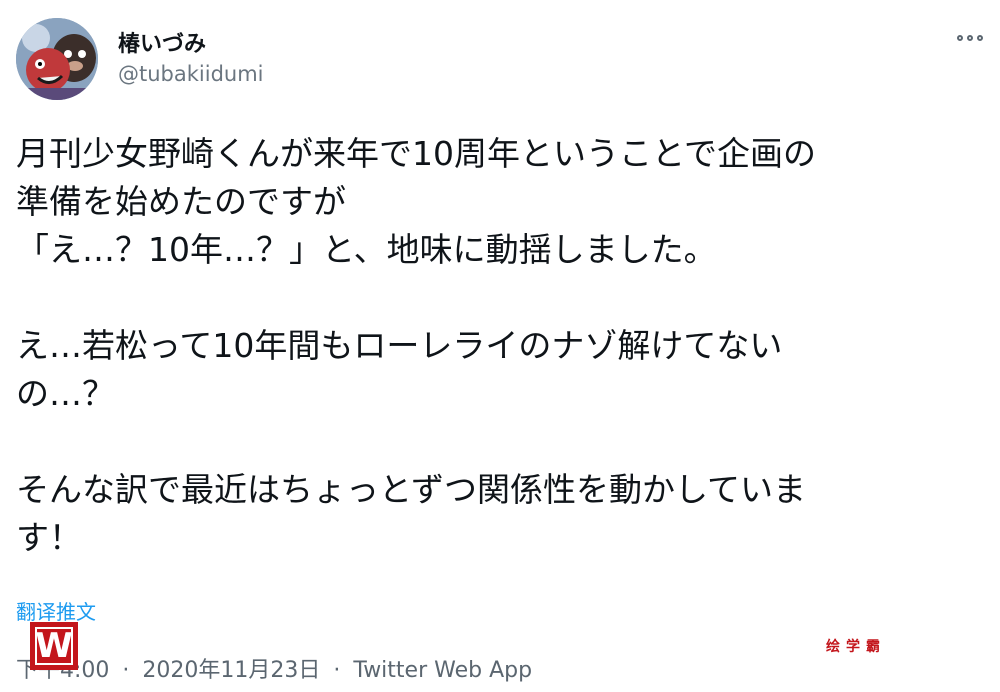 Image resolution: width=1000 pixels, height=692 pixels. I want to click on avatar, so click(57, 59).